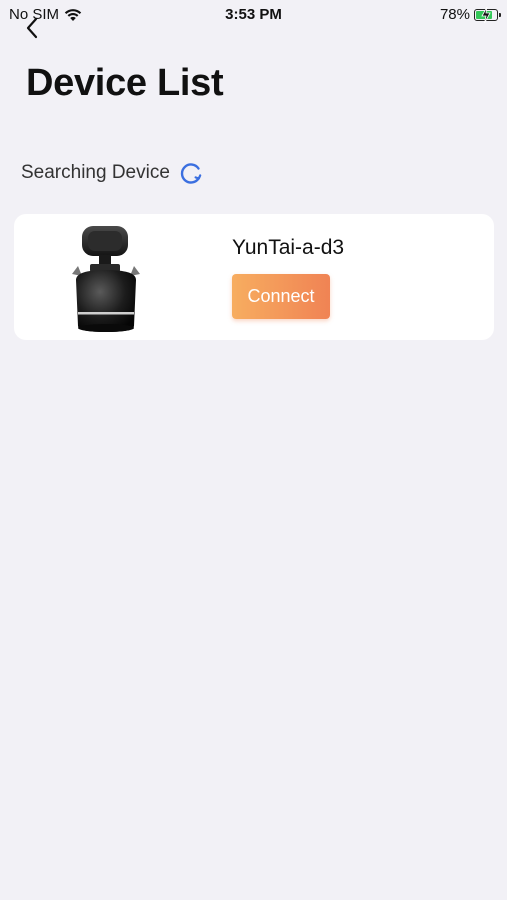 The width and height of the screenshot is (507, 900). I want to click on battery-icon, so click(487, 14).